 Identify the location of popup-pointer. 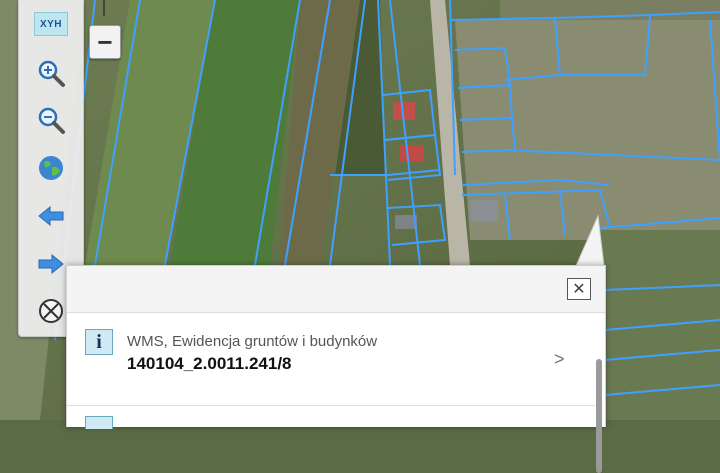
(590, 240).